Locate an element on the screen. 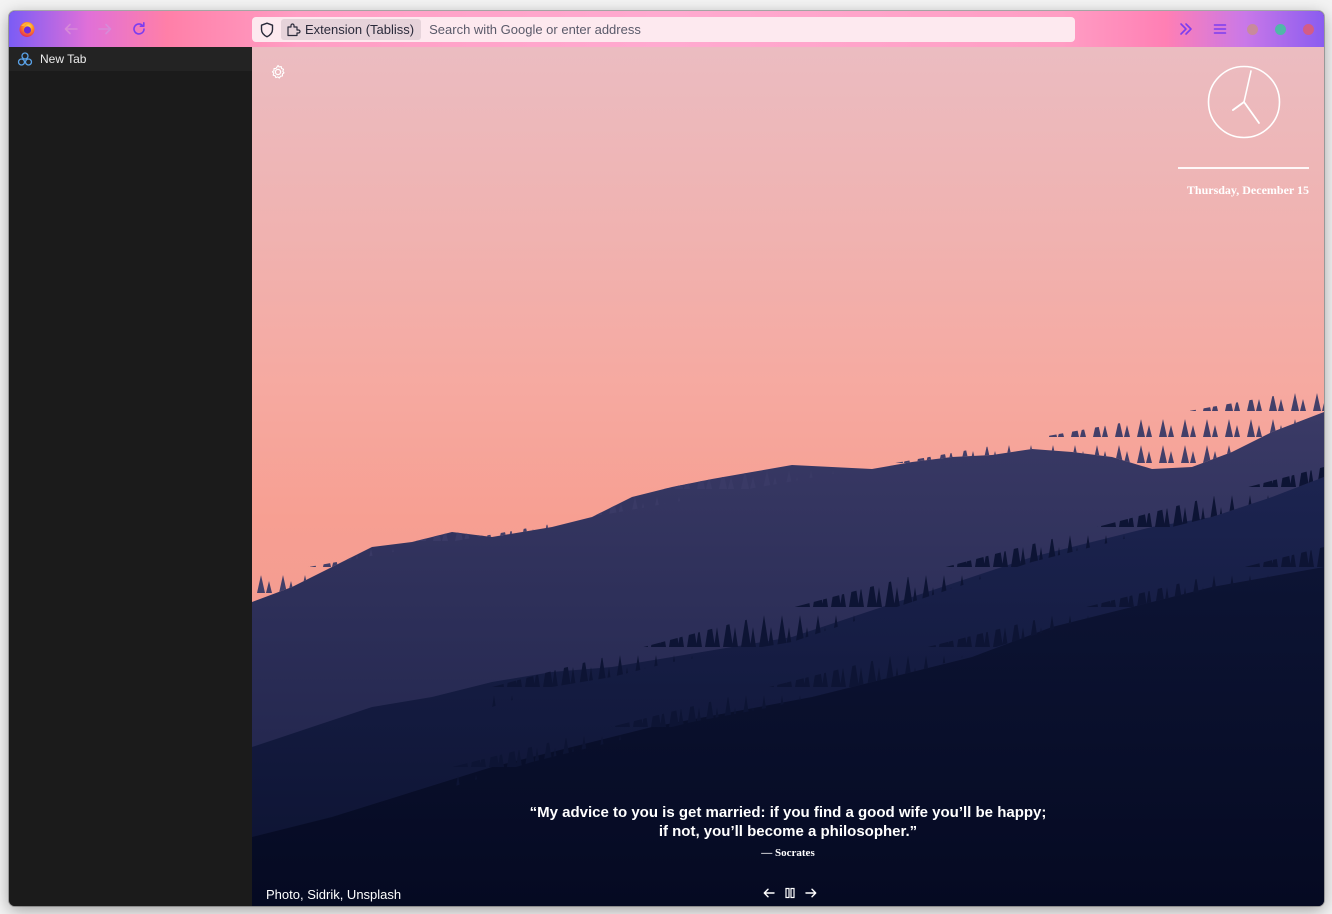 This screenshot has width=1332, height=914. maximize-button is located at coordinates (1280, 29).